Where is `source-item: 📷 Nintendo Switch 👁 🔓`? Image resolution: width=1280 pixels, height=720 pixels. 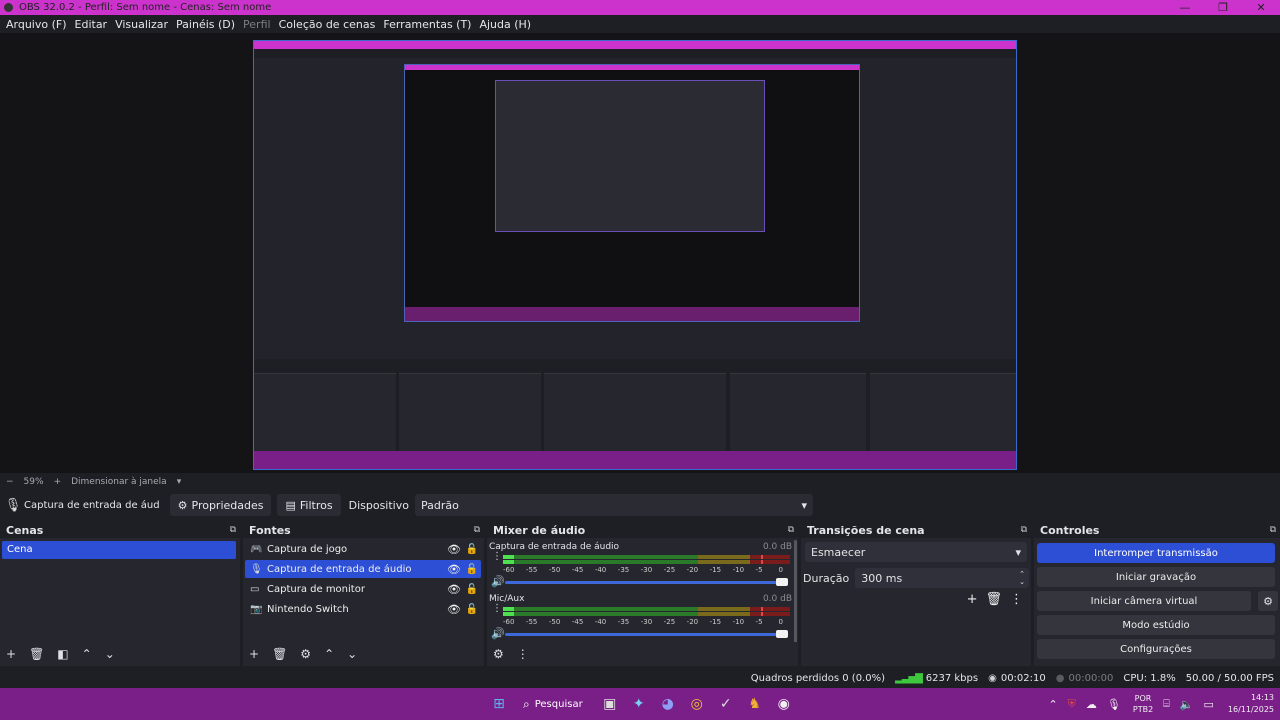 source-item: 📷 Nintendo Switch 👁 🔓 is located at coordinates (363, 609).